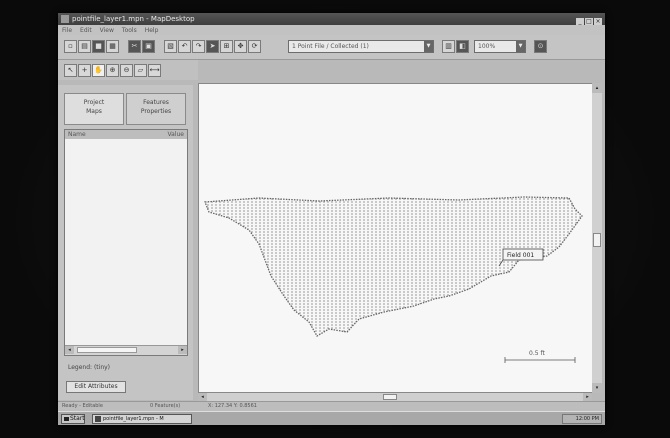  I want to click on window-controls: _ □ ×, so click(588, 20).